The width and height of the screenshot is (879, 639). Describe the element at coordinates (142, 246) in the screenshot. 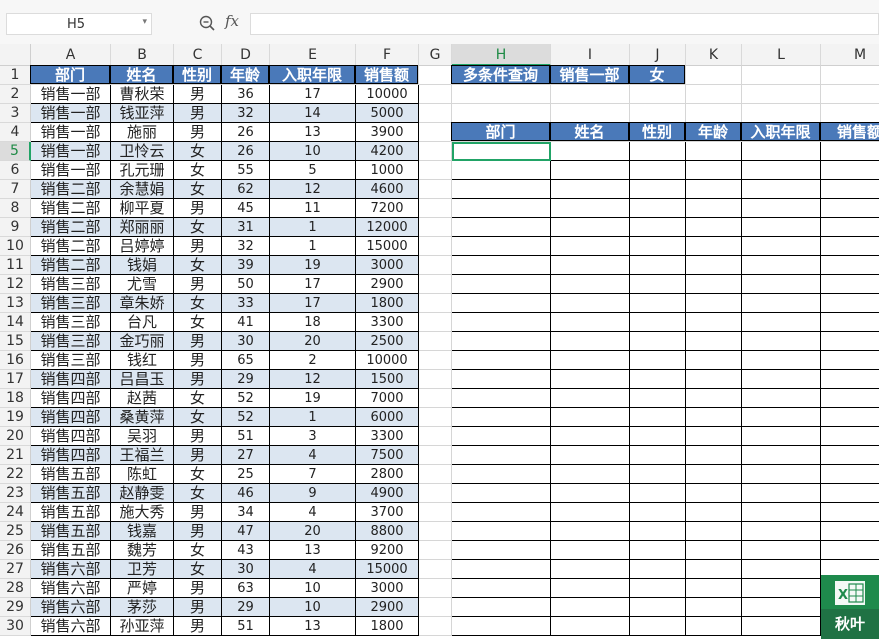

I see `table-cell: 吕婷婷` at that location.